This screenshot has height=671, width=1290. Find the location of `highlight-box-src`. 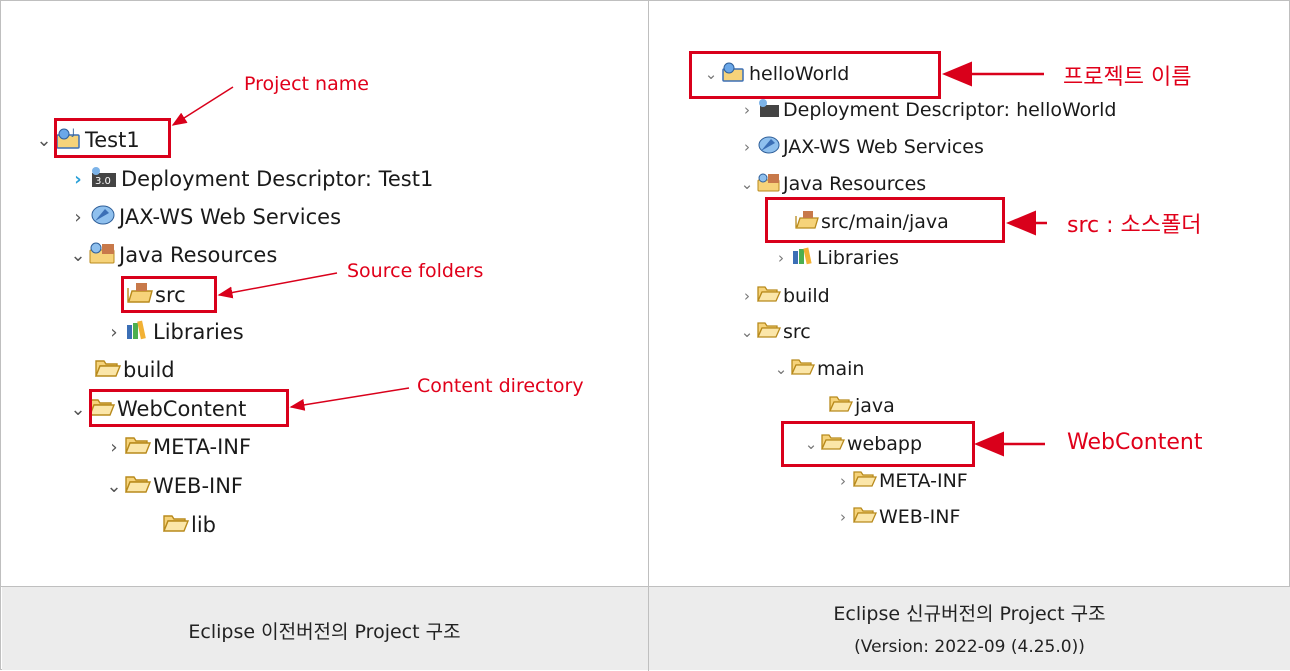

highlight-box-src is located at coordinates (169, 294).